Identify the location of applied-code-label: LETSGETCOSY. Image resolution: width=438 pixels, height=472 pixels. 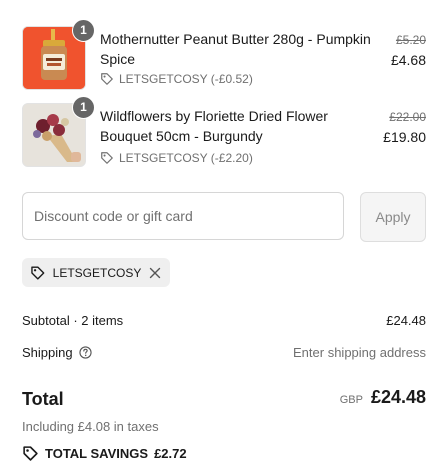
(97, 272).